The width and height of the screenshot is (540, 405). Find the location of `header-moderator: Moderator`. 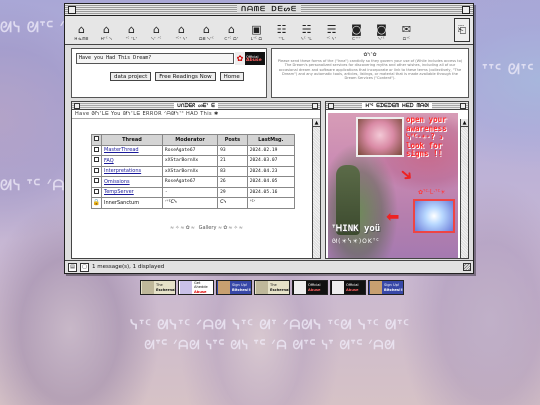

header-moderator: Moderator is located at coordinates (190, 140).